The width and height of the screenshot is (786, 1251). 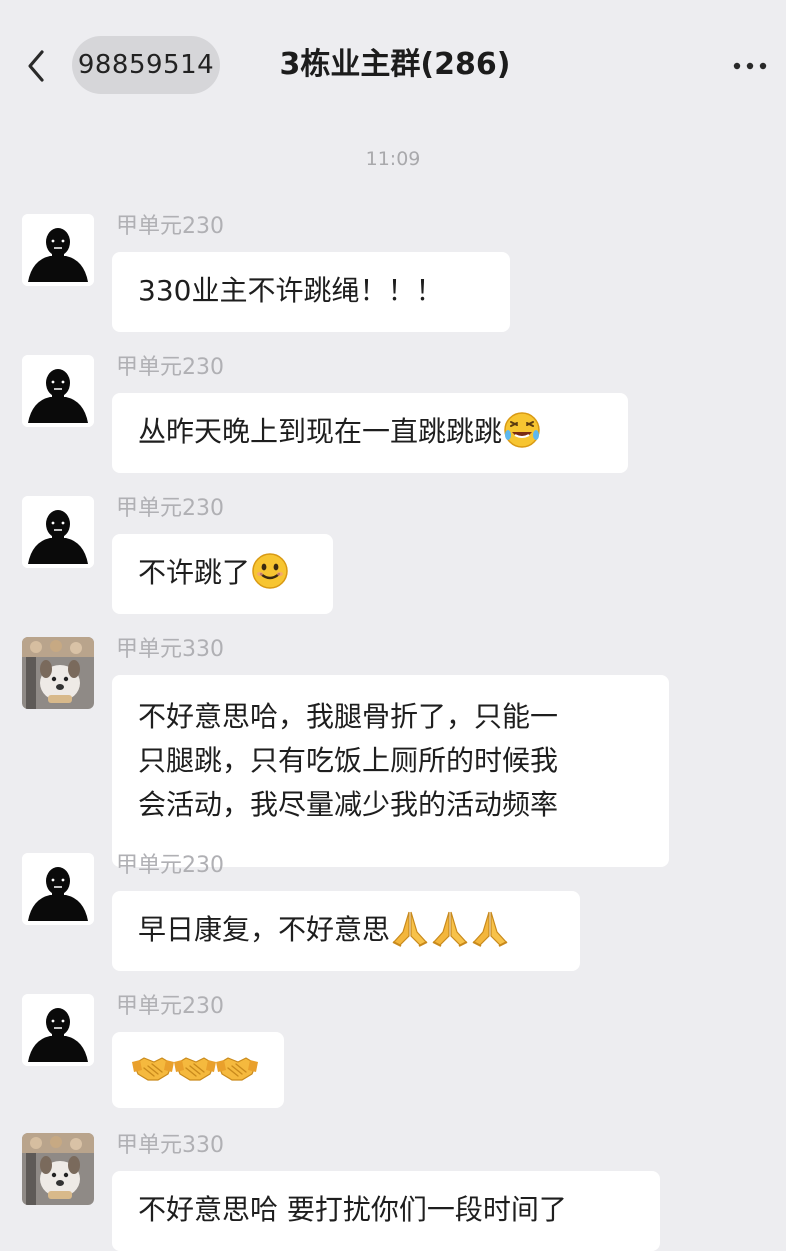 I want to click on message-text: 早日康复，不好意思, so click(x=264, y=929).